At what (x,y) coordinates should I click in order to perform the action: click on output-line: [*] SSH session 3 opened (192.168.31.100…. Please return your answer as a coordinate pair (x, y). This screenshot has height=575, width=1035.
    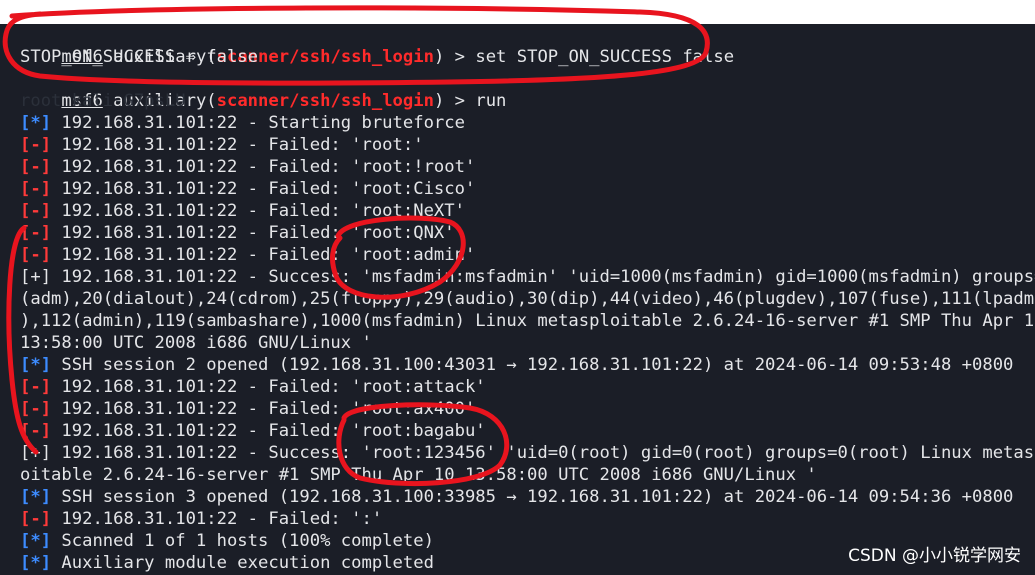
    Looking at the image, I should click on (516, 497).